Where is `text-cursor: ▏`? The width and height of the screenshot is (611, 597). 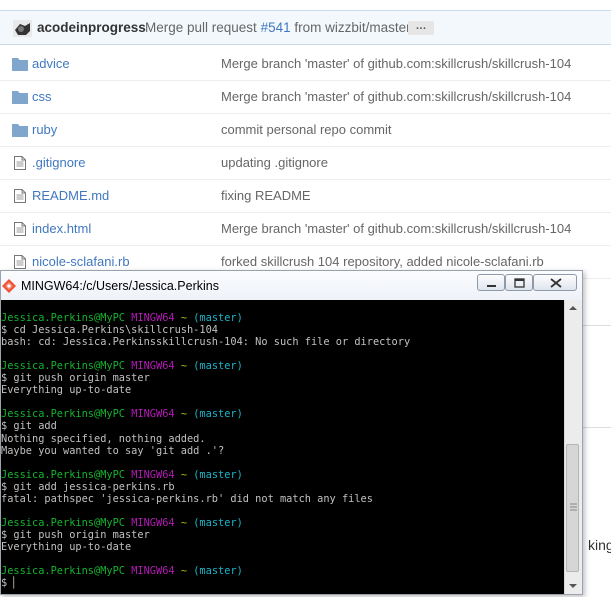 text-cursor: ▏ is located at coordinates (16, 583).